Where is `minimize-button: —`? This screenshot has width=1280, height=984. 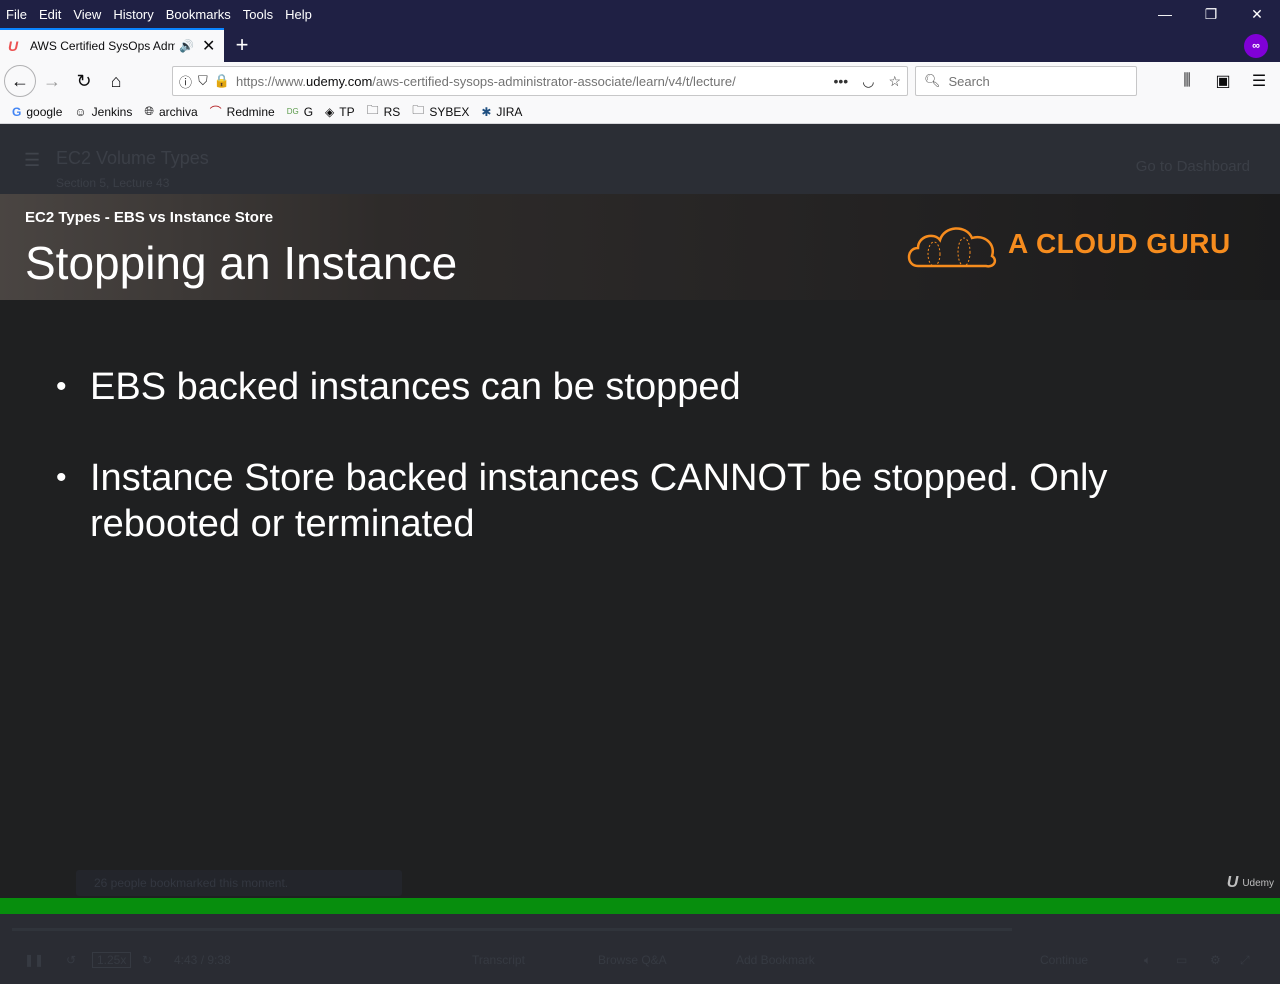 minimize-button: — is located at coordinates (1165, 14).